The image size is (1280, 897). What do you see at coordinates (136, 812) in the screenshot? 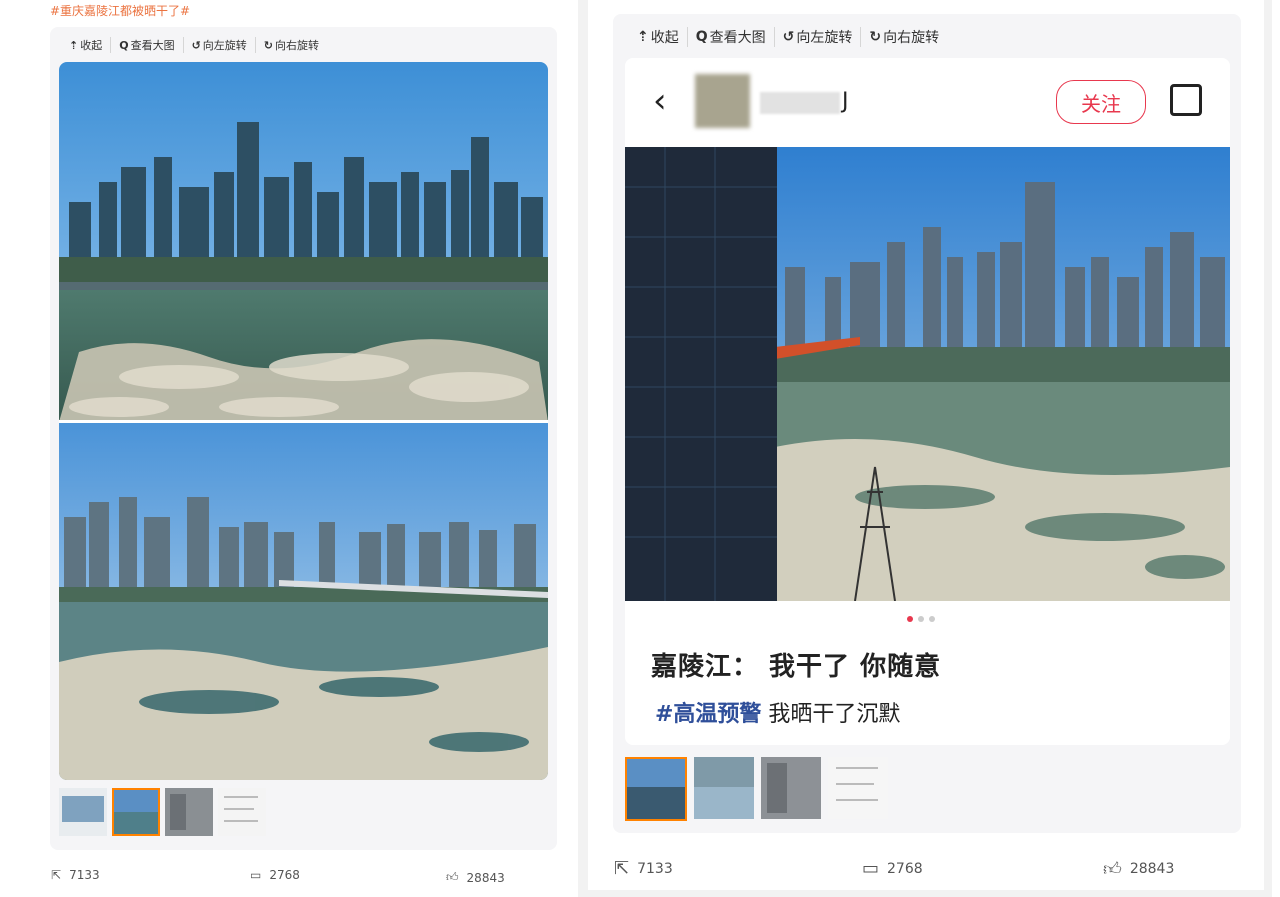
I see `thumbnail-2-selected` at bounding box center [136, 812].